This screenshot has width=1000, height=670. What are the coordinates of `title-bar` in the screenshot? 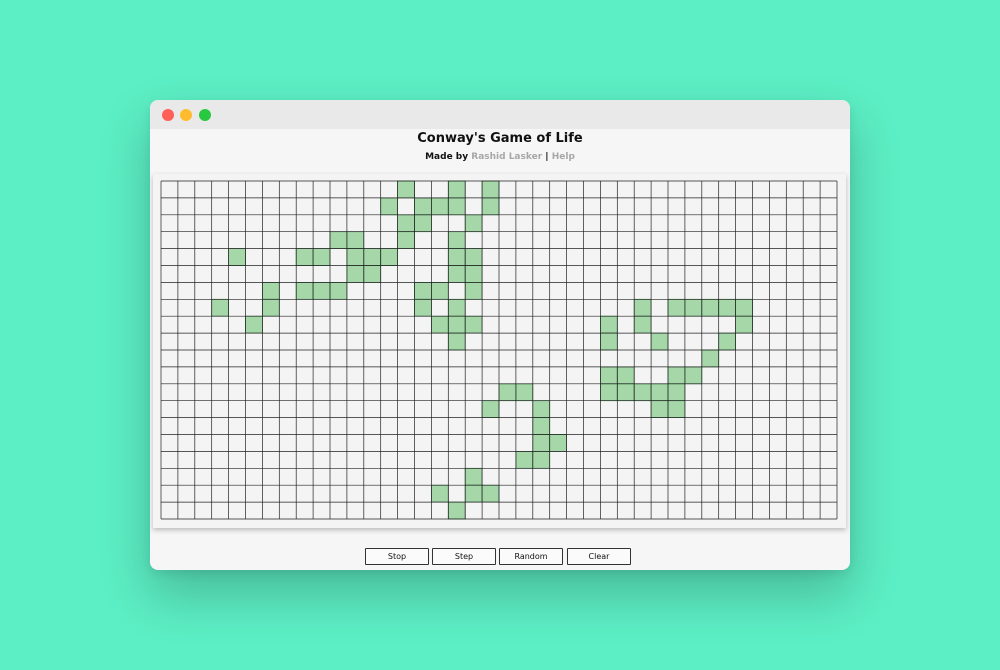 It's located at (500, 114).